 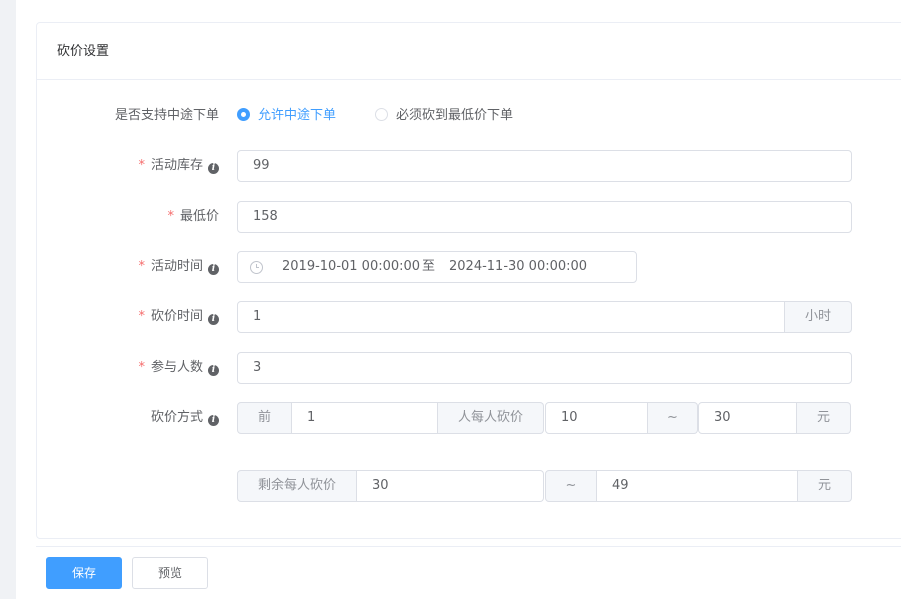 I want to click on radio-must-lowest: 必须砍到最低价下单, so click(x=444, y=116).